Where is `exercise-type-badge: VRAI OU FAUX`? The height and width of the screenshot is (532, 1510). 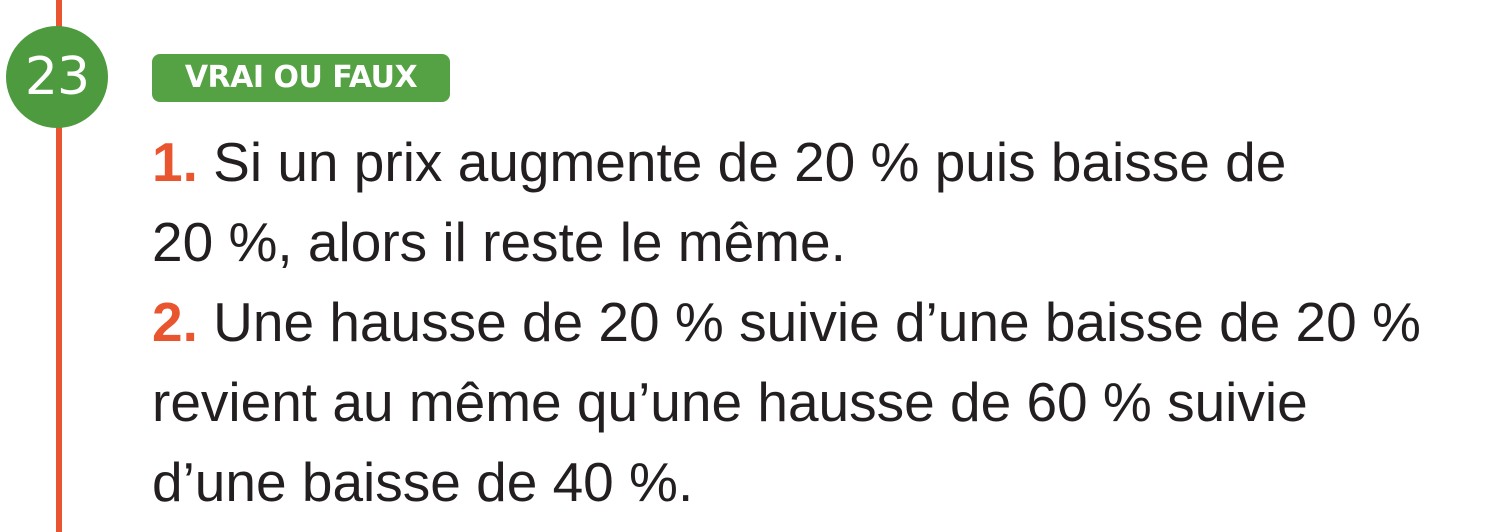
exercise-type-badge: VRAI OU FAUX is located at coordinates (301, 78).